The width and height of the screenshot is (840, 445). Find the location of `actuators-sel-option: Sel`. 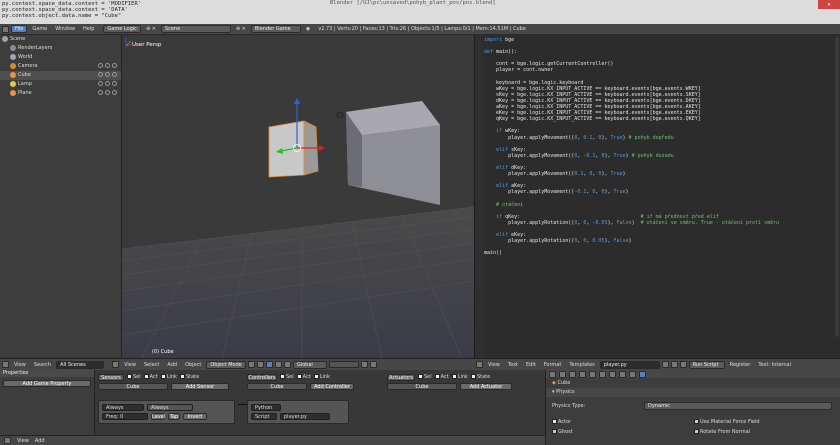

actuators-sel-option: Sel is located at coordinates (425, 377).